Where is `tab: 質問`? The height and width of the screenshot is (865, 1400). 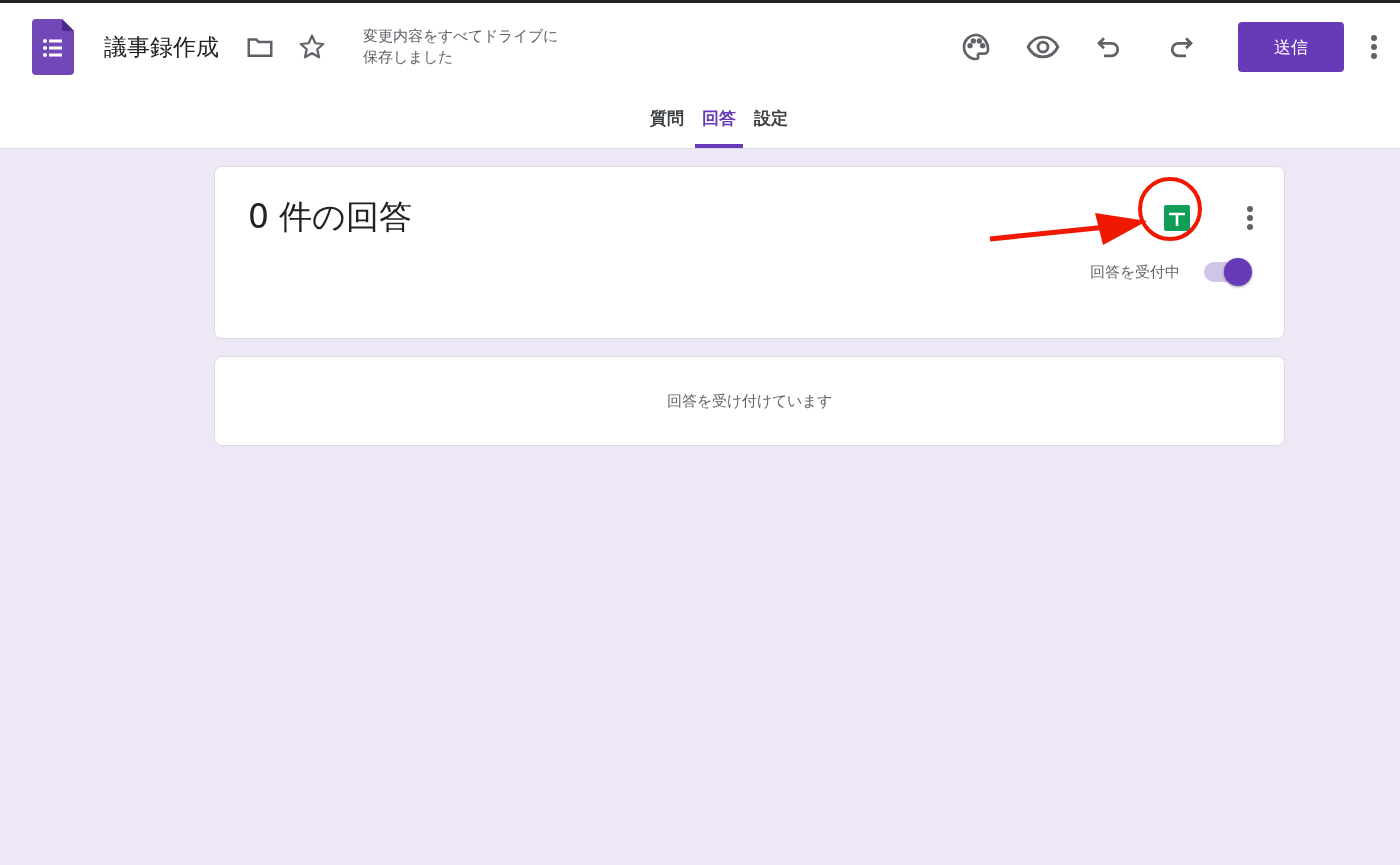
tab: 質問 is located at coordinates (667, 127).